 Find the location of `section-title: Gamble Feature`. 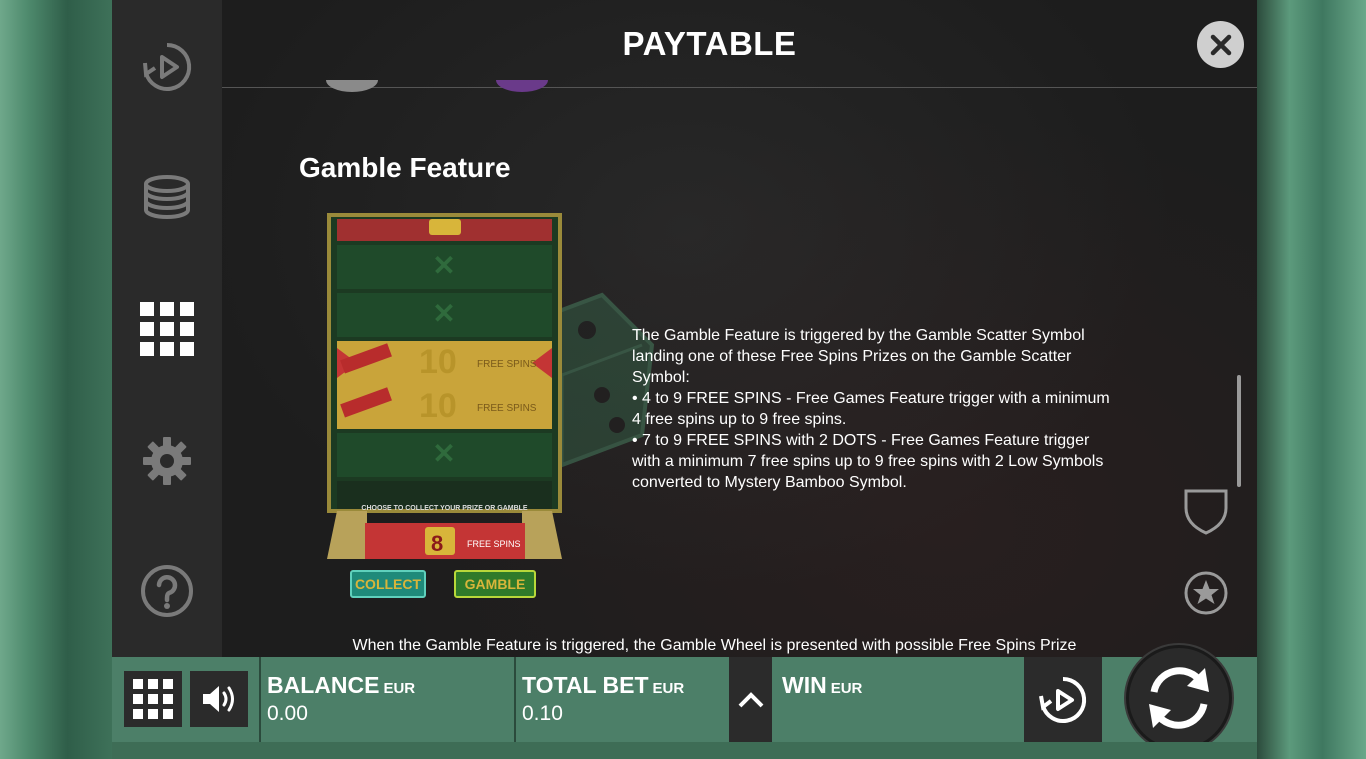

section-title: Gamble Feature is located at coordinates (405, 167).